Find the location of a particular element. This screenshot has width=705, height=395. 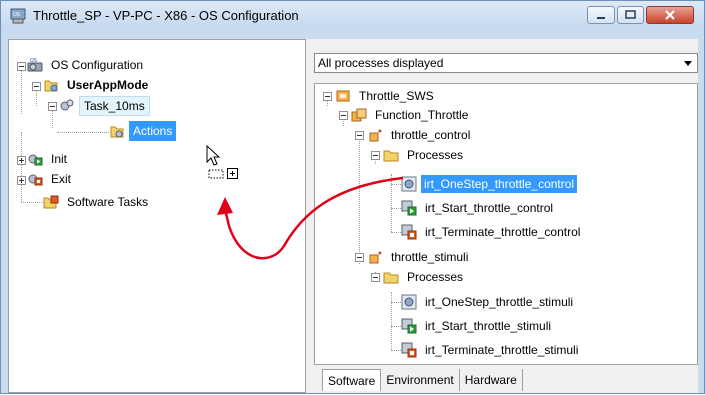

maximize-icon is located at coordinates (630, 14).